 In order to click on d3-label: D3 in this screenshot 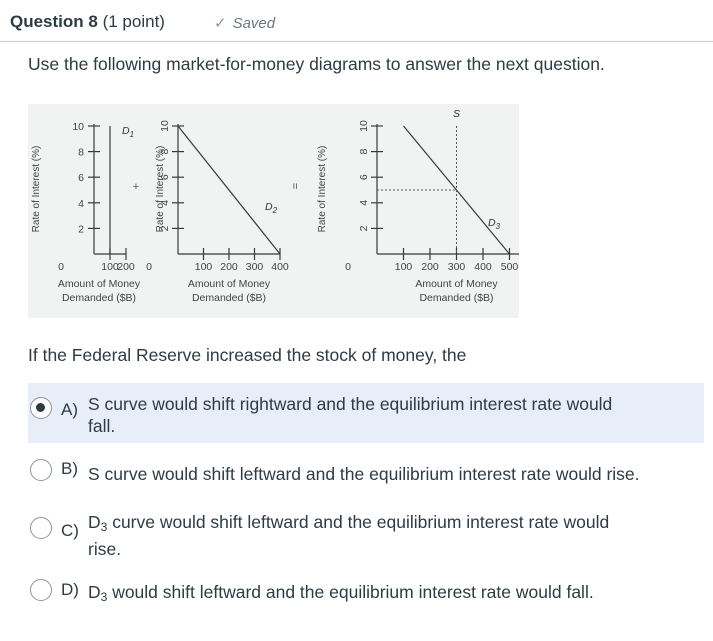, I will do `click(494, 224)`.